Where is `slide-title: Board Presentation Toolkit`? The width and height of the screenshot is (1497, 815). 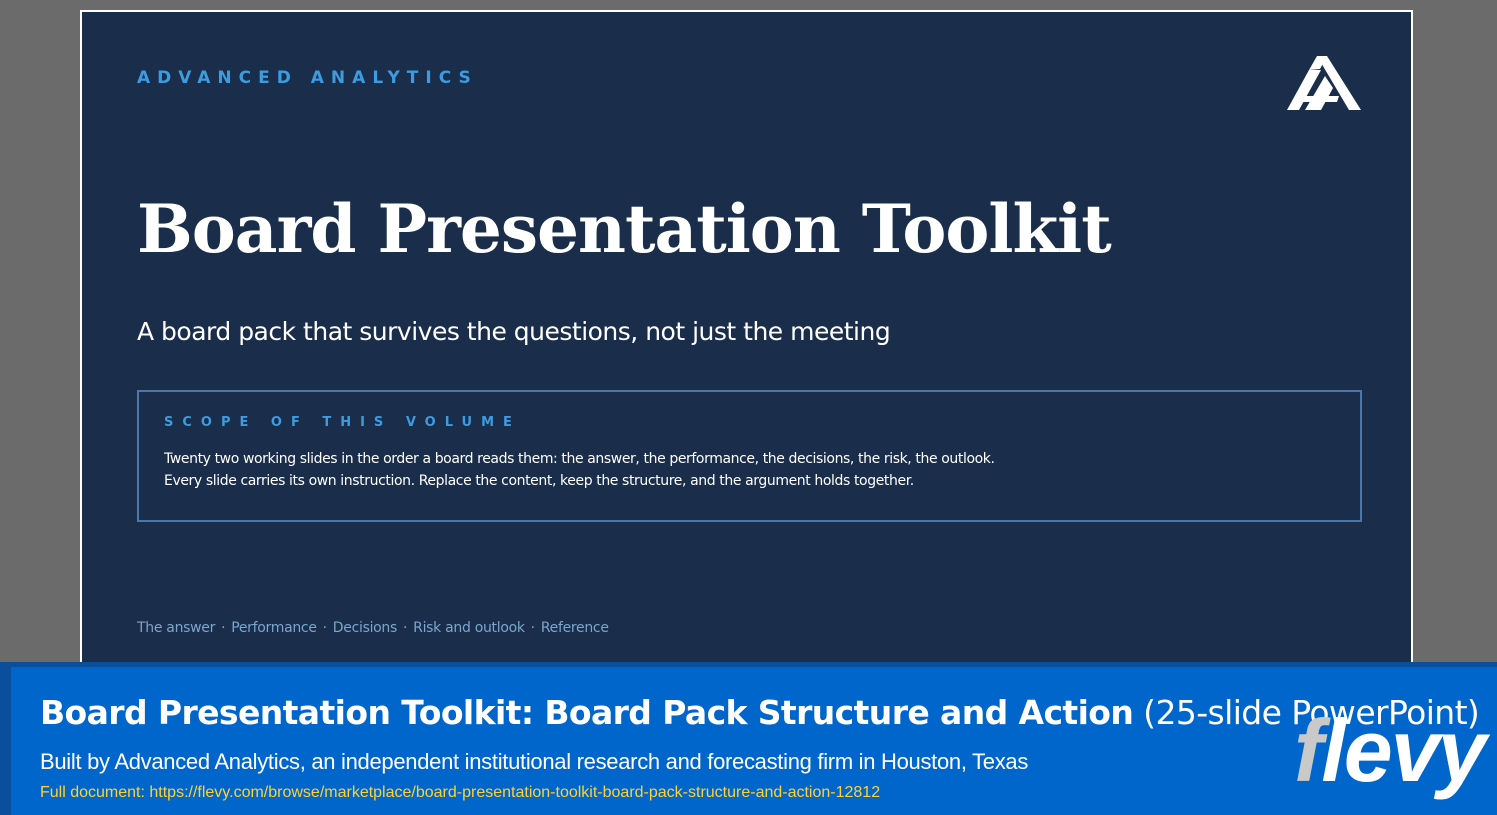
slide-title: Board Presentation Toolkit is located at coordinates (624, 229).